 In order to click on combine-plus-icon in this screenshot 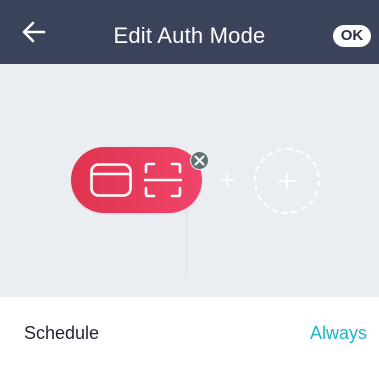, I will do `click(227, 180)`.